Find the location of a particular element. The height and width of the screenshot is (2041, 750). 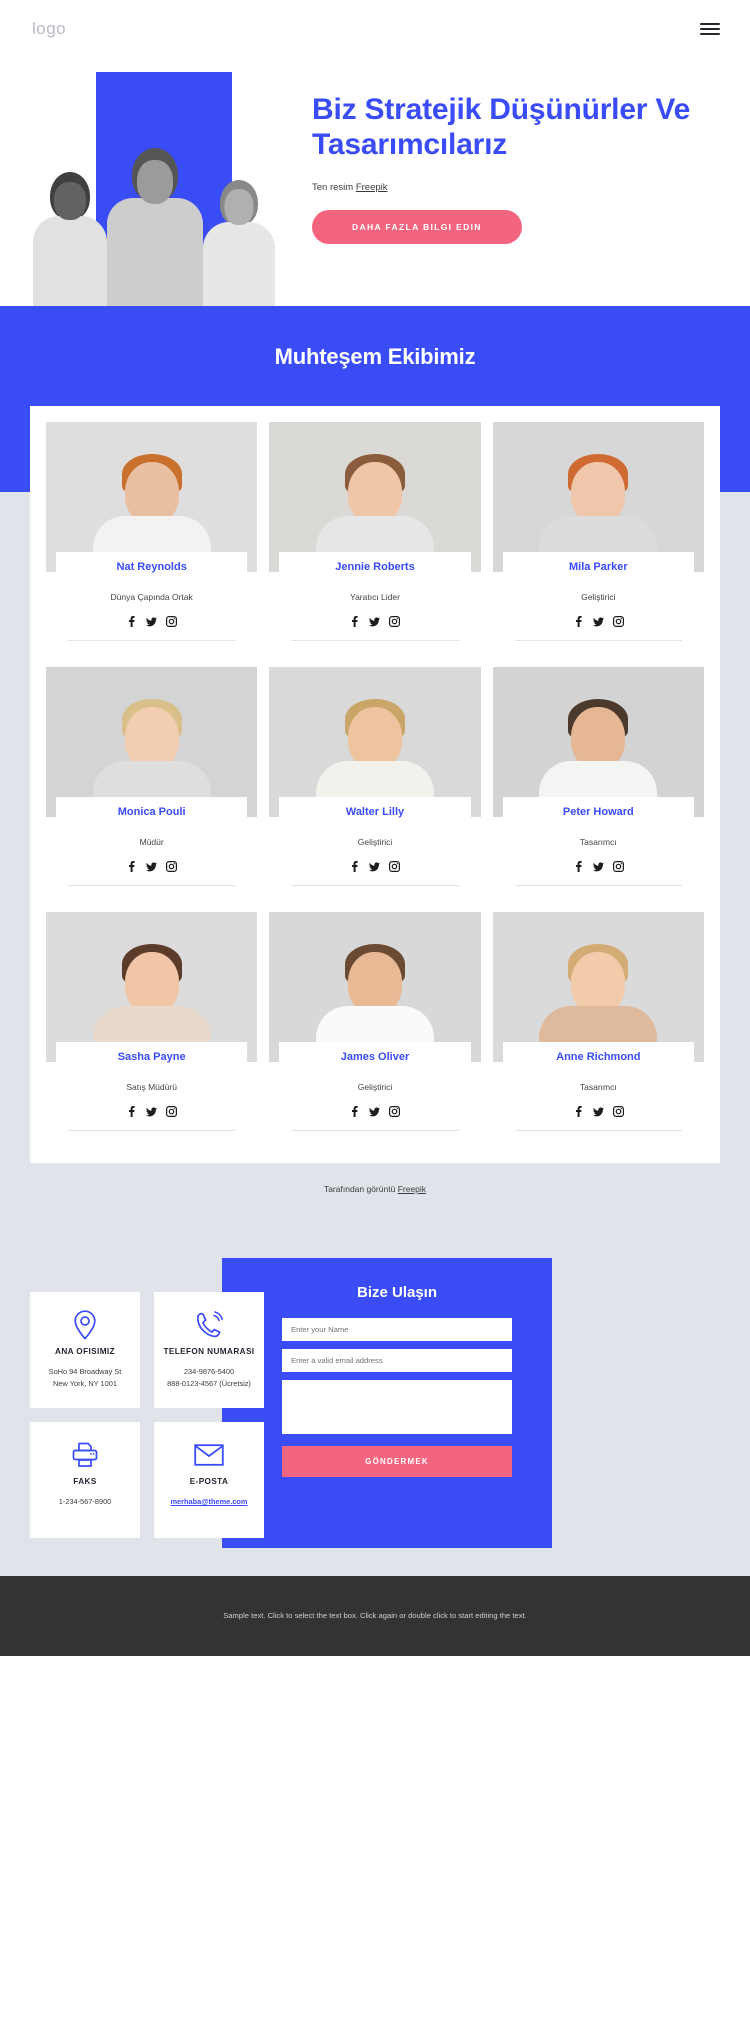

team-member-card: Peter Howard Tasarımcı is located at coordinates (598, 783).